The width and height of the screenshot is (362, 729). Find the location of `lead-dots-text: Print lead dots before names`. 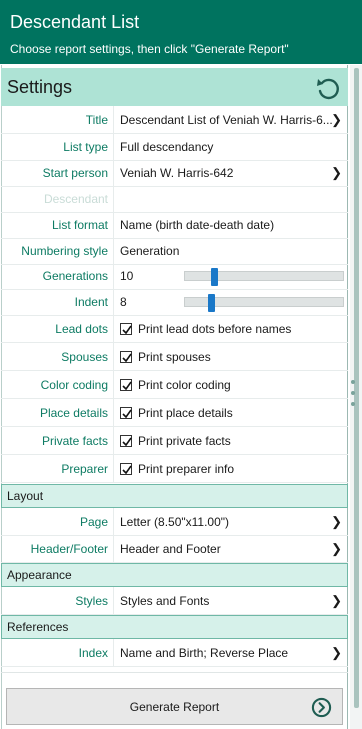

lead-dots-text: Print lead dots before names is located at coordinates (215, 329).